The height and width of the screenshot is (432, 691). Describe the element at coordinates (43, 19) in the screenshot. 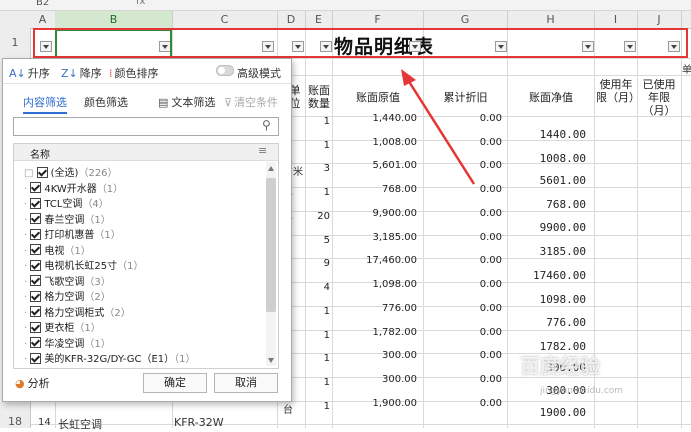

I see `column-header-a: A` at that location.